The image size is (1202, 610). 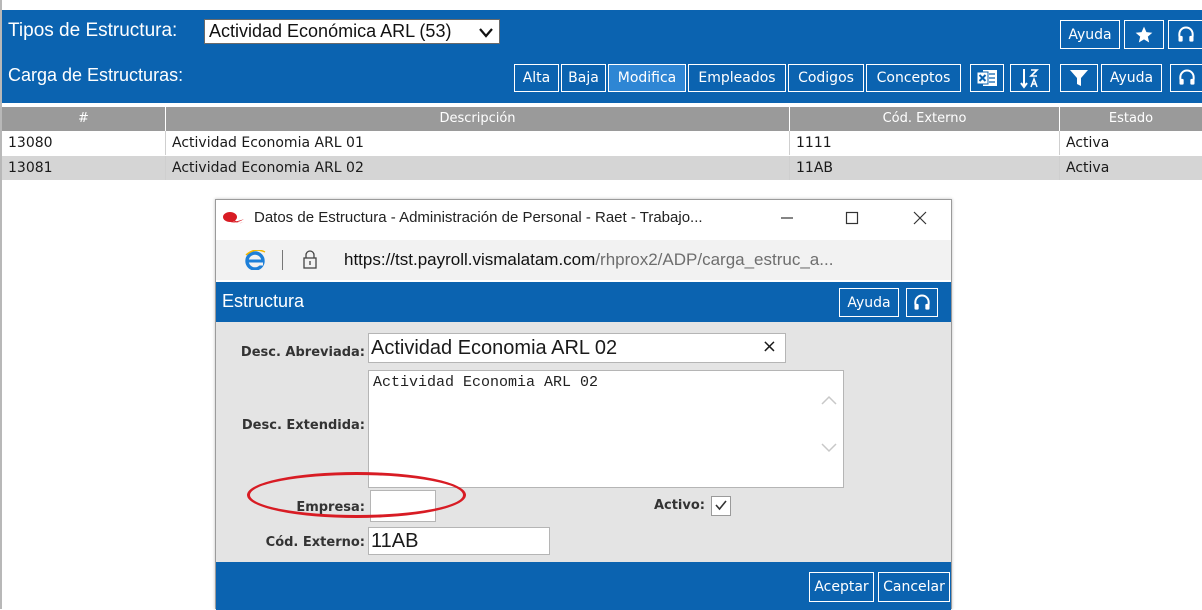 I want to click on sort-az-icon, so click(x=1030, y=78).